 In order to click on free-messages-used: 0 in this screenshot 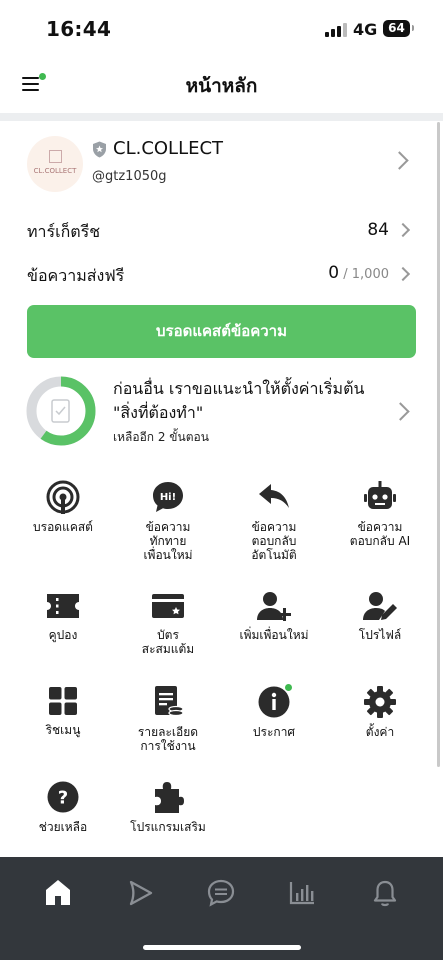, I will do `click(334, 273)`.